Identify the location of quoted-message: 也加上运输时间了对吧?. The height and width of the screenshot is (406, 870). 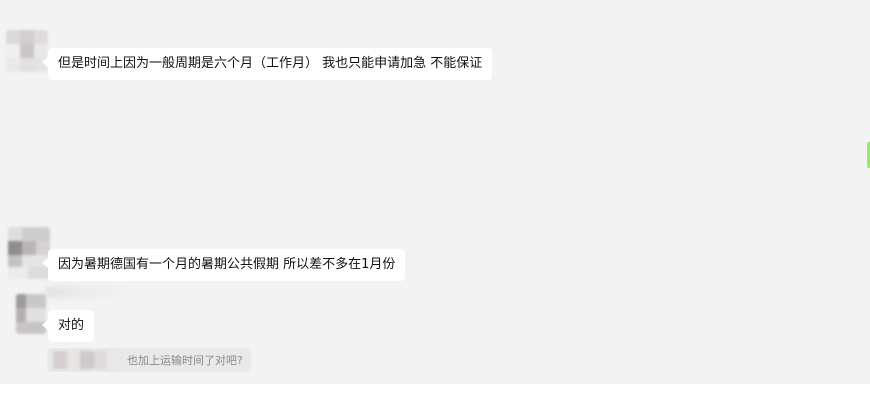
(149, 360).